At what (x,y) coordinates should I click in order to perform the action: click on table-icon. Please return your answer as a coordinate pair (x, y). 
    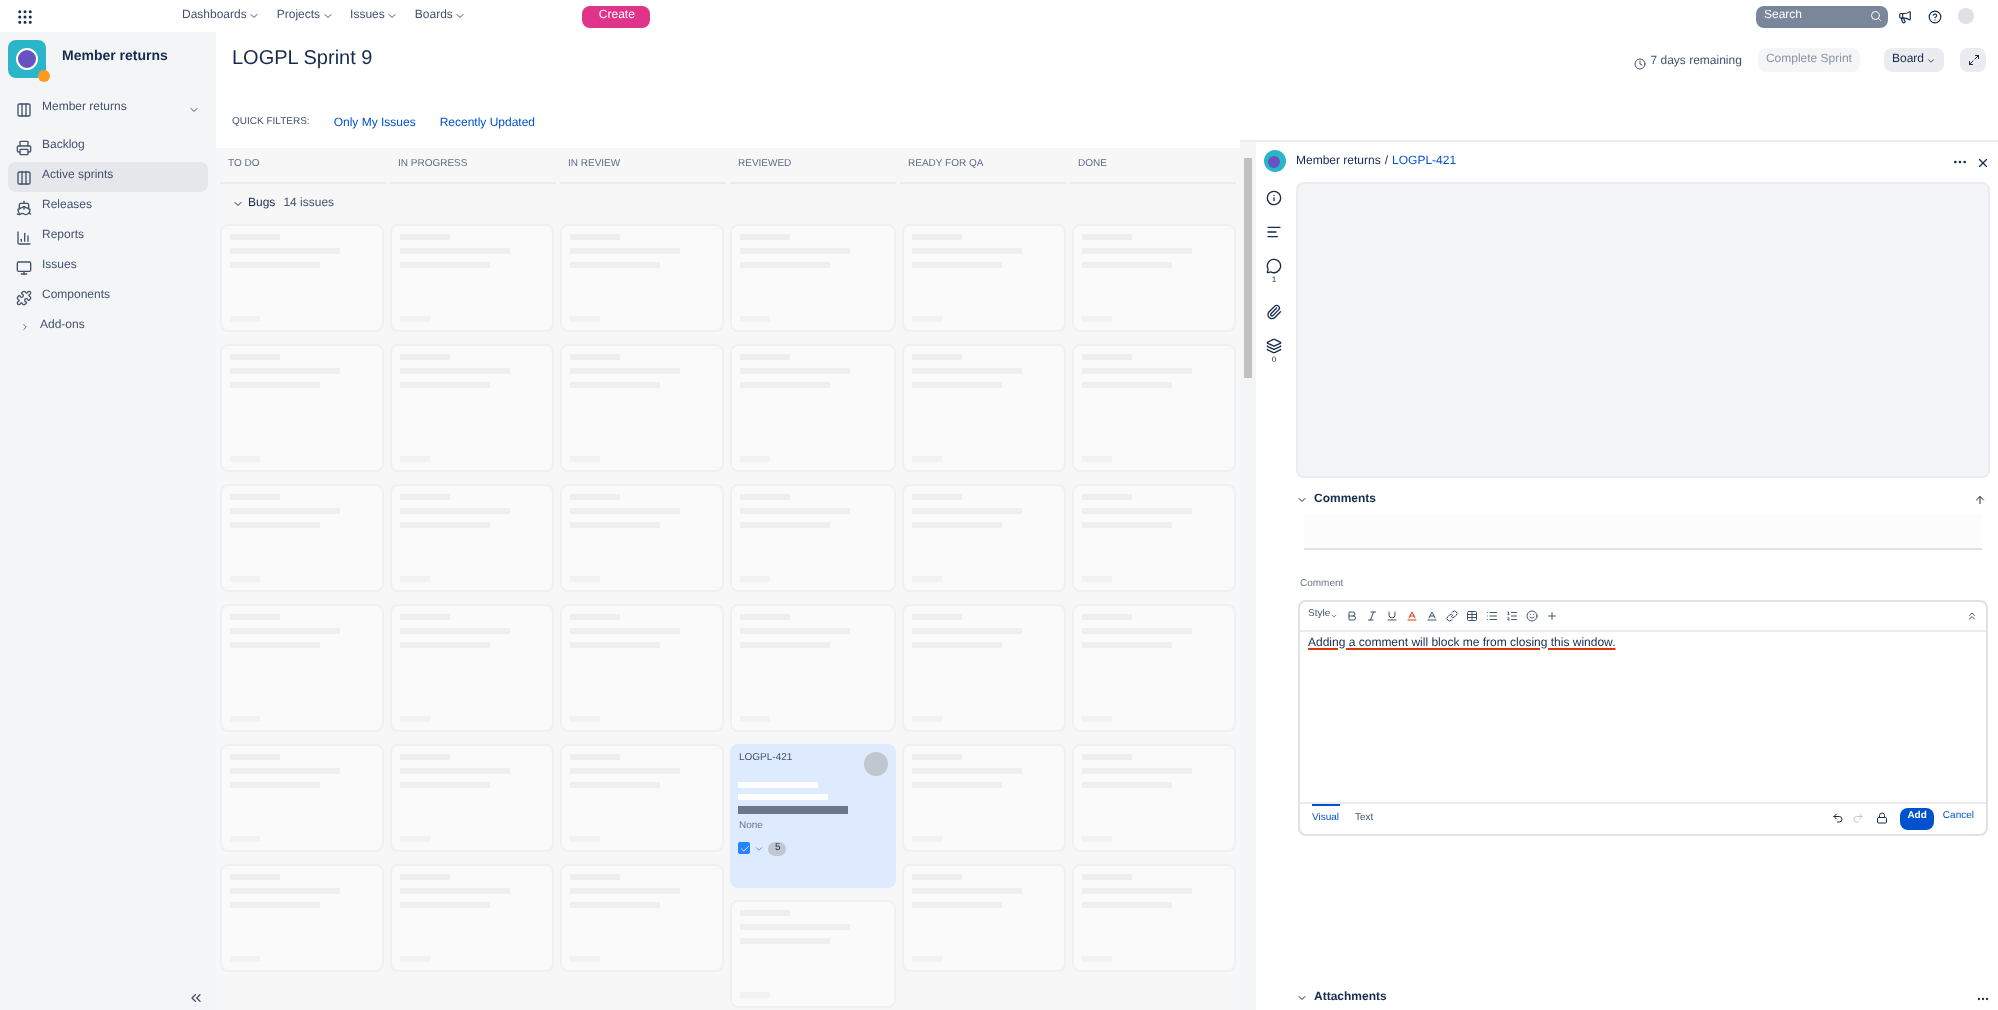
    Looking at the image, I should click on (1472, 615).